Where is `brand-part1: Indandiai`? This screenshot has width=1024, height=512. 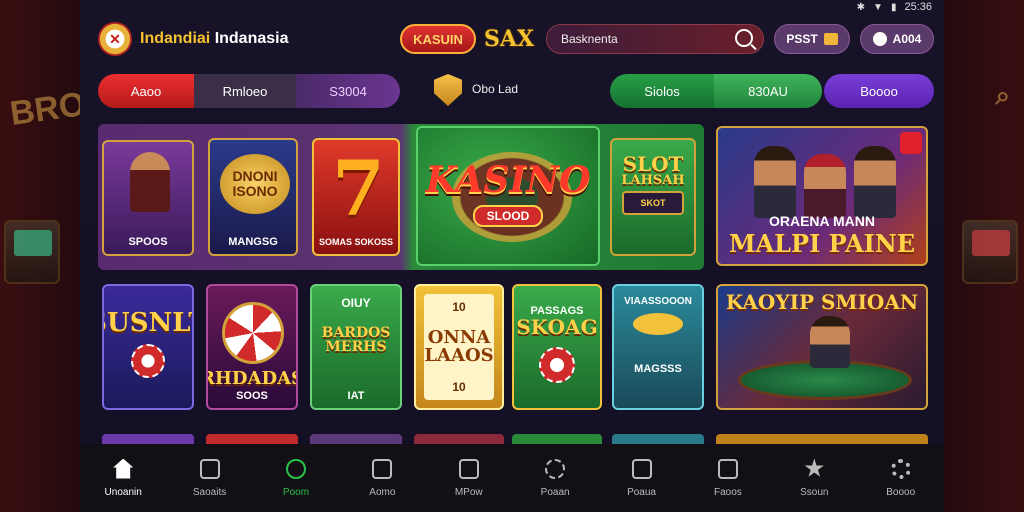
brand-part1: Indandiai is located at coordinates (175, 38).